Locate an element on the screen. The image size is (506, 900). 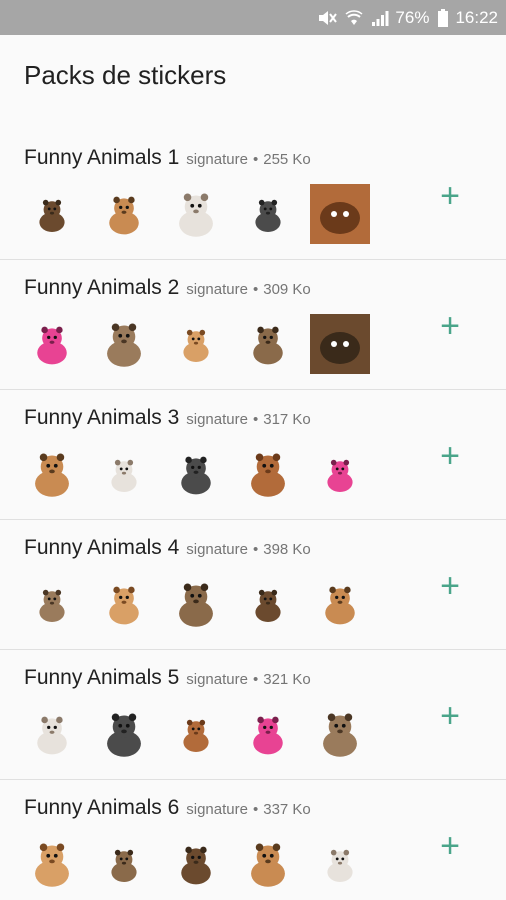
pack-meta: signature • 309 Ko is located at coordinates (248, 289).